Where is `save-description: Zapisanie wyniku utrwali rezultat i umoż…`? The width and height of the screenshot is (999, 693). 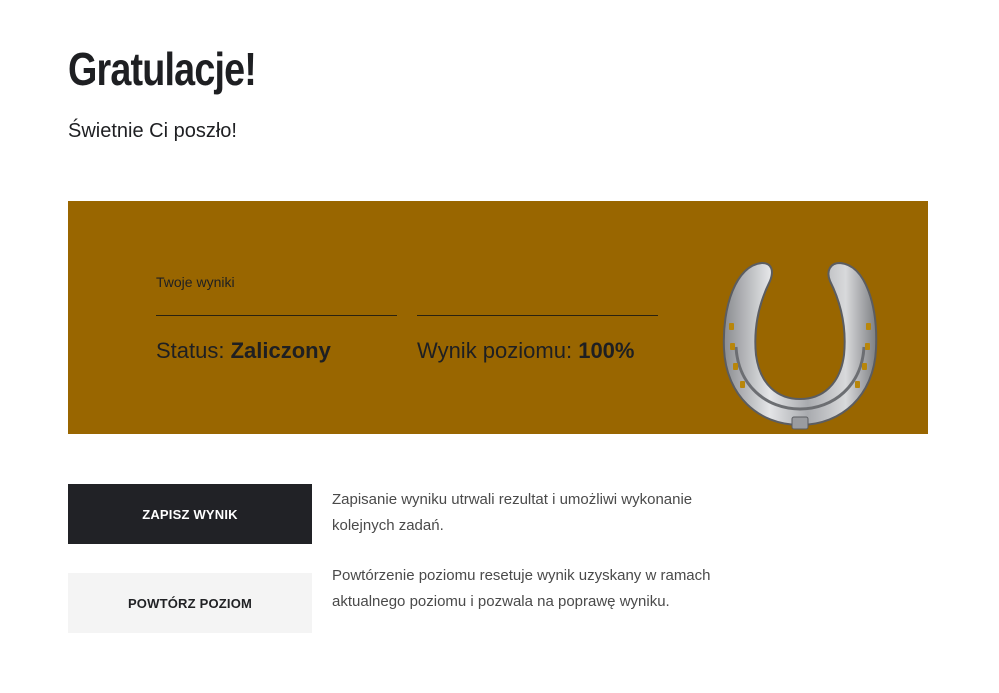
save-description: Zapisanie wyniku utrwali rezultat i umoż… is located at coordinates (512, 512).